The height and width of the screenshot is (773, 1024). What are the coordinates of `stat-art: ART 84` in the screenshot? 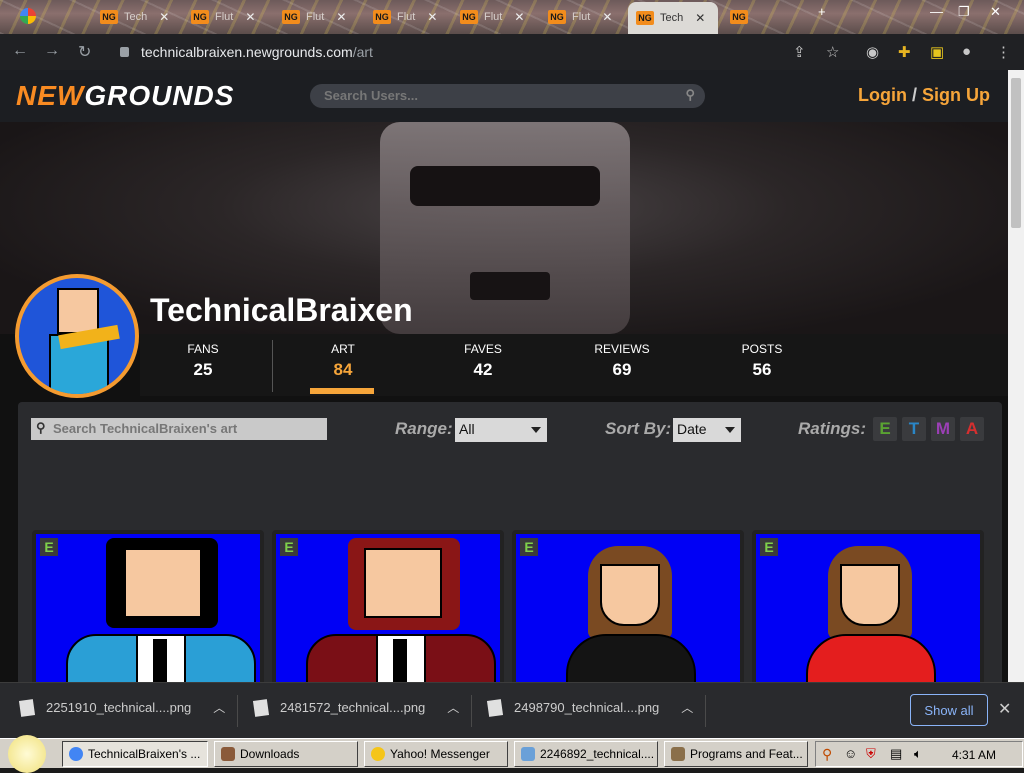 It's located at (343, 368).